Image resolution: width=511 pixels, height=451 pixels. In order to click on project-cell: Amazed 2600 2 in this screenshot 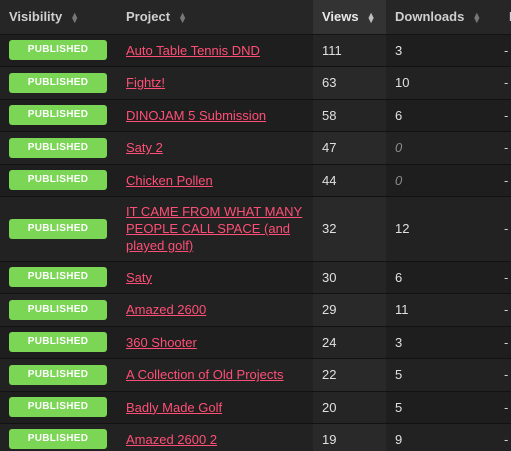, I will do `click(215, 437)`.